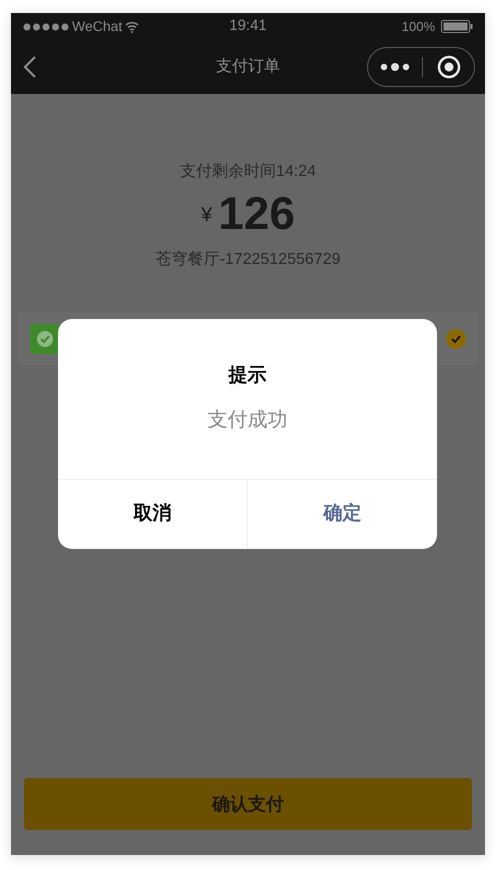 The image size is (500, 870). What do you see at coordinates (248, 66) in the screenshot?
I see `page-title: 支付订单` at bounding box center [248, 66].